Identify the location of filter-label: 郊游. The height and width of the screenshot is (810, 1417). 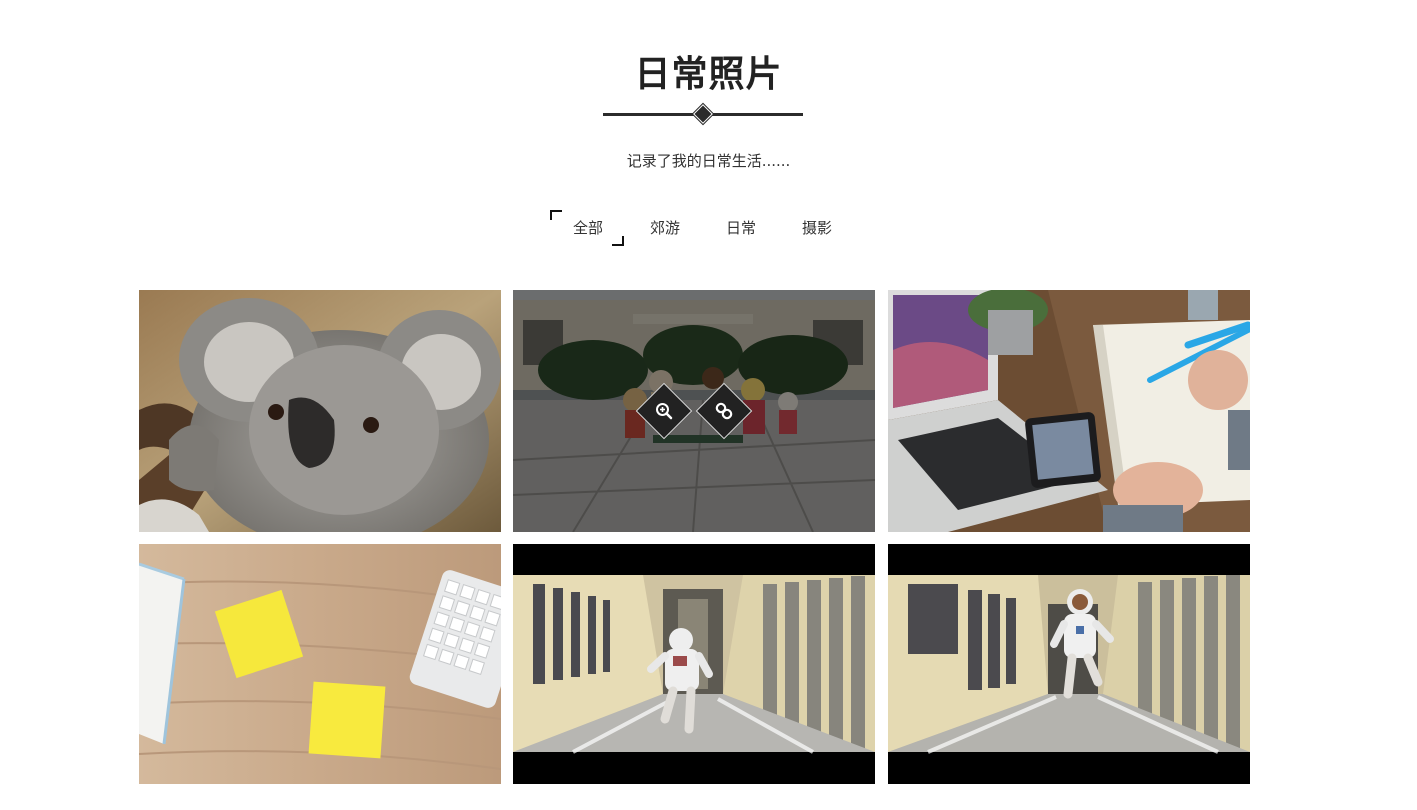
(664, 228).